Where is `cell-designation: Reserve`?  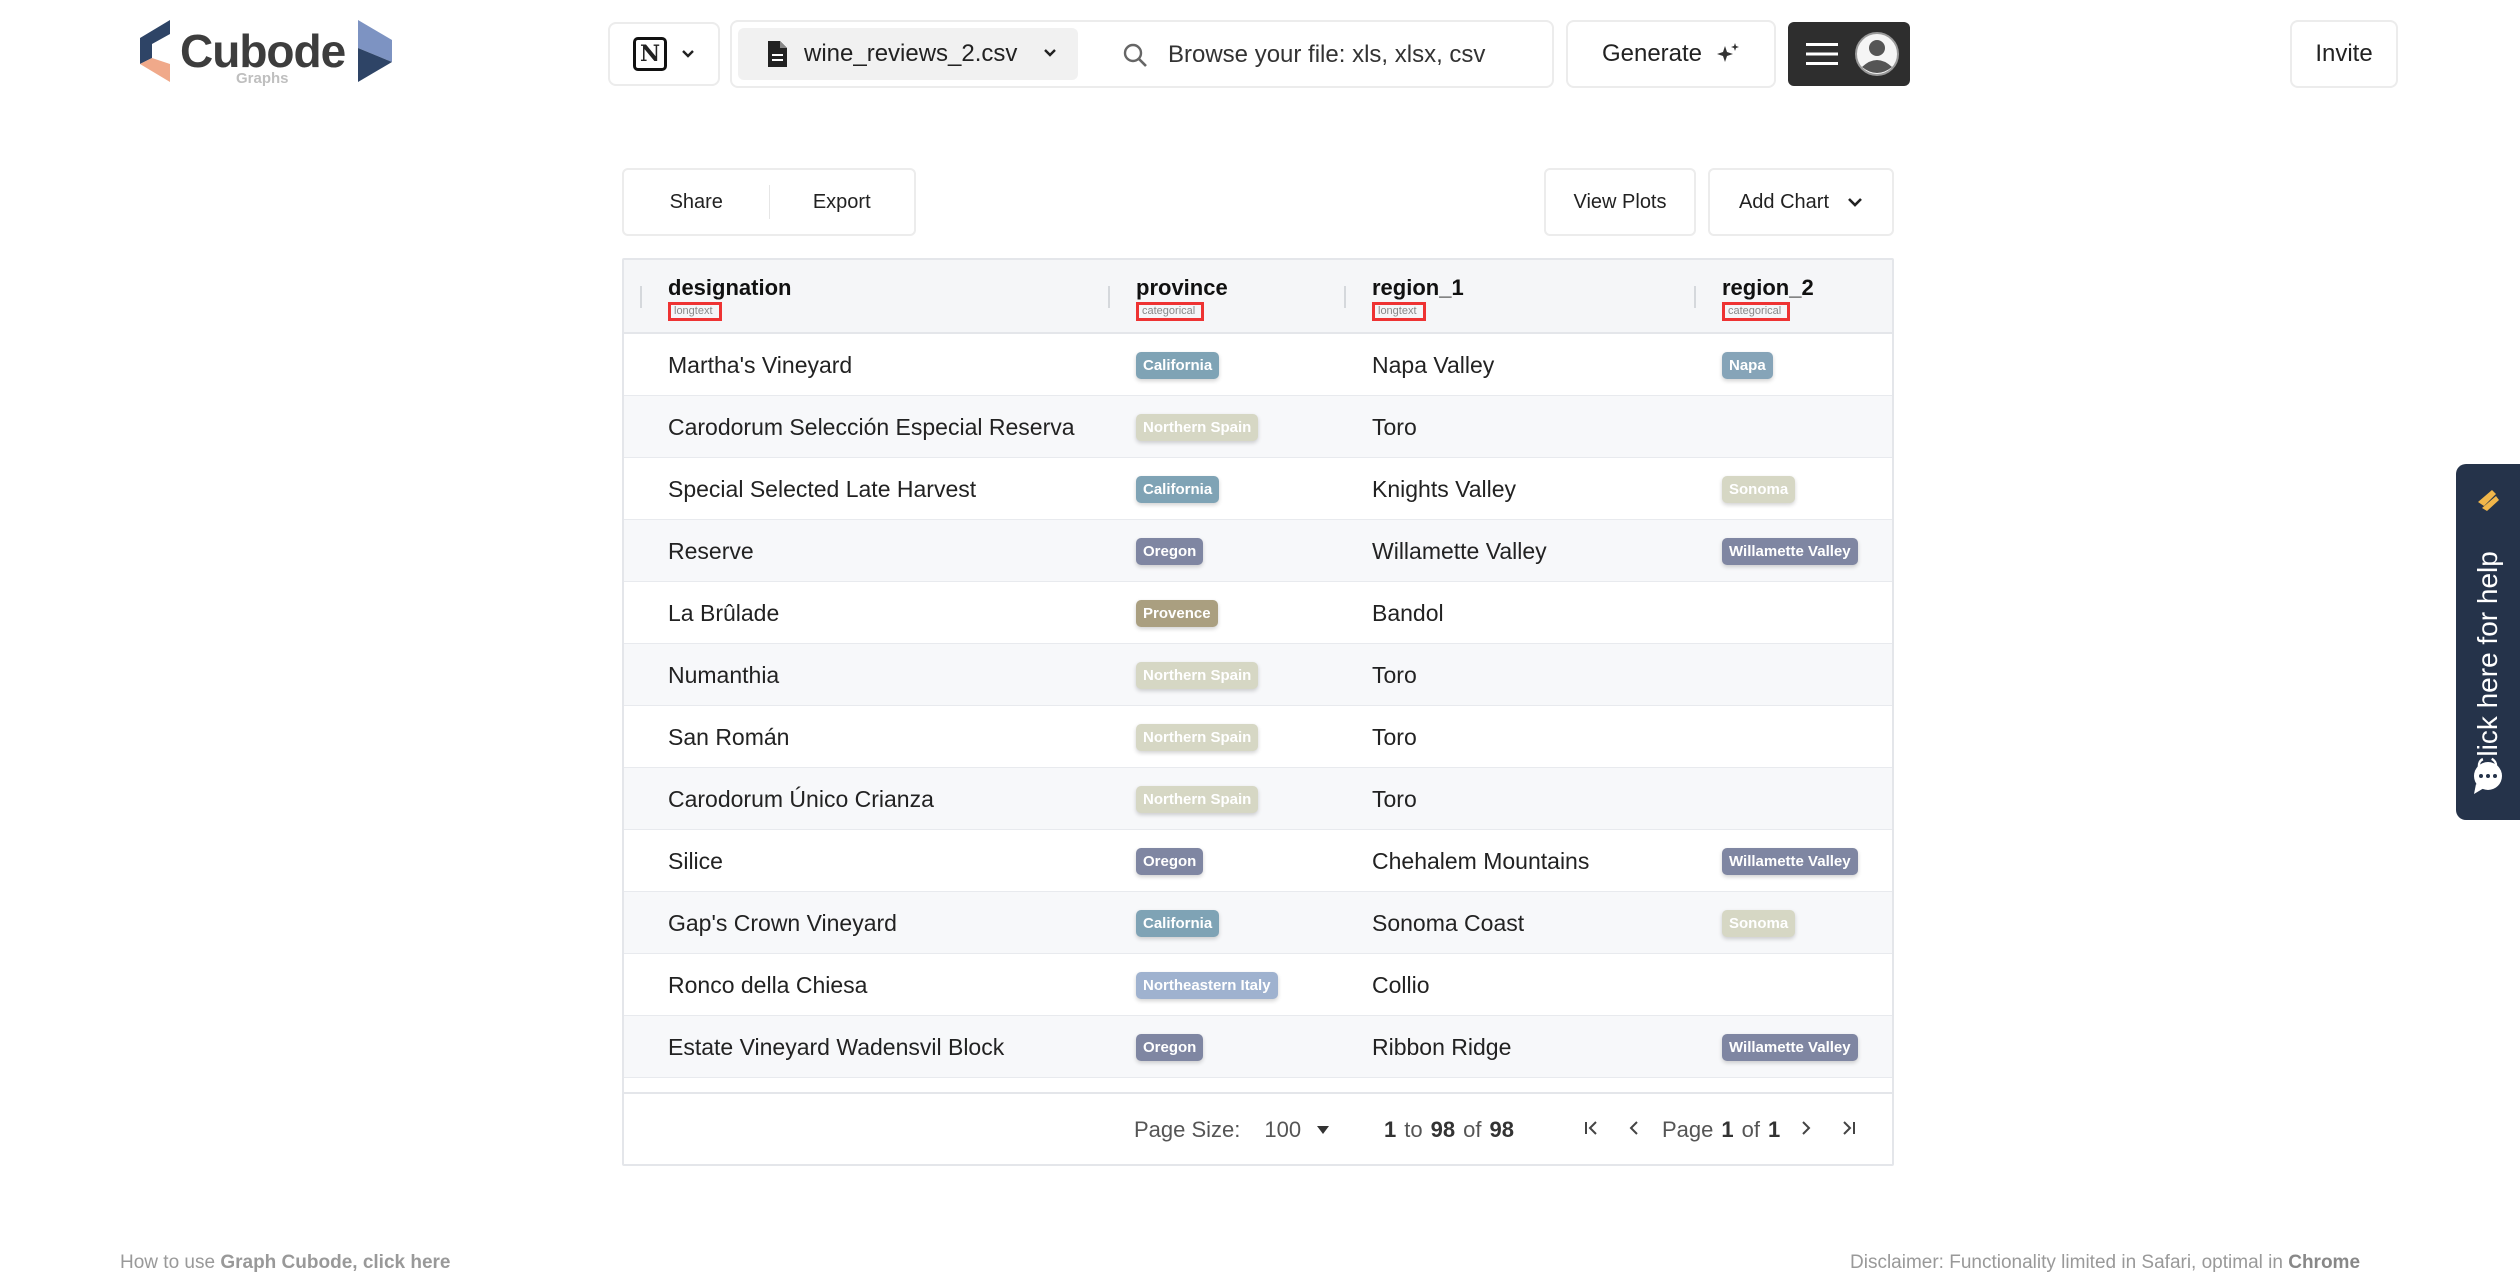 cell-designation: Reserve is located at coordinates (711, 551).